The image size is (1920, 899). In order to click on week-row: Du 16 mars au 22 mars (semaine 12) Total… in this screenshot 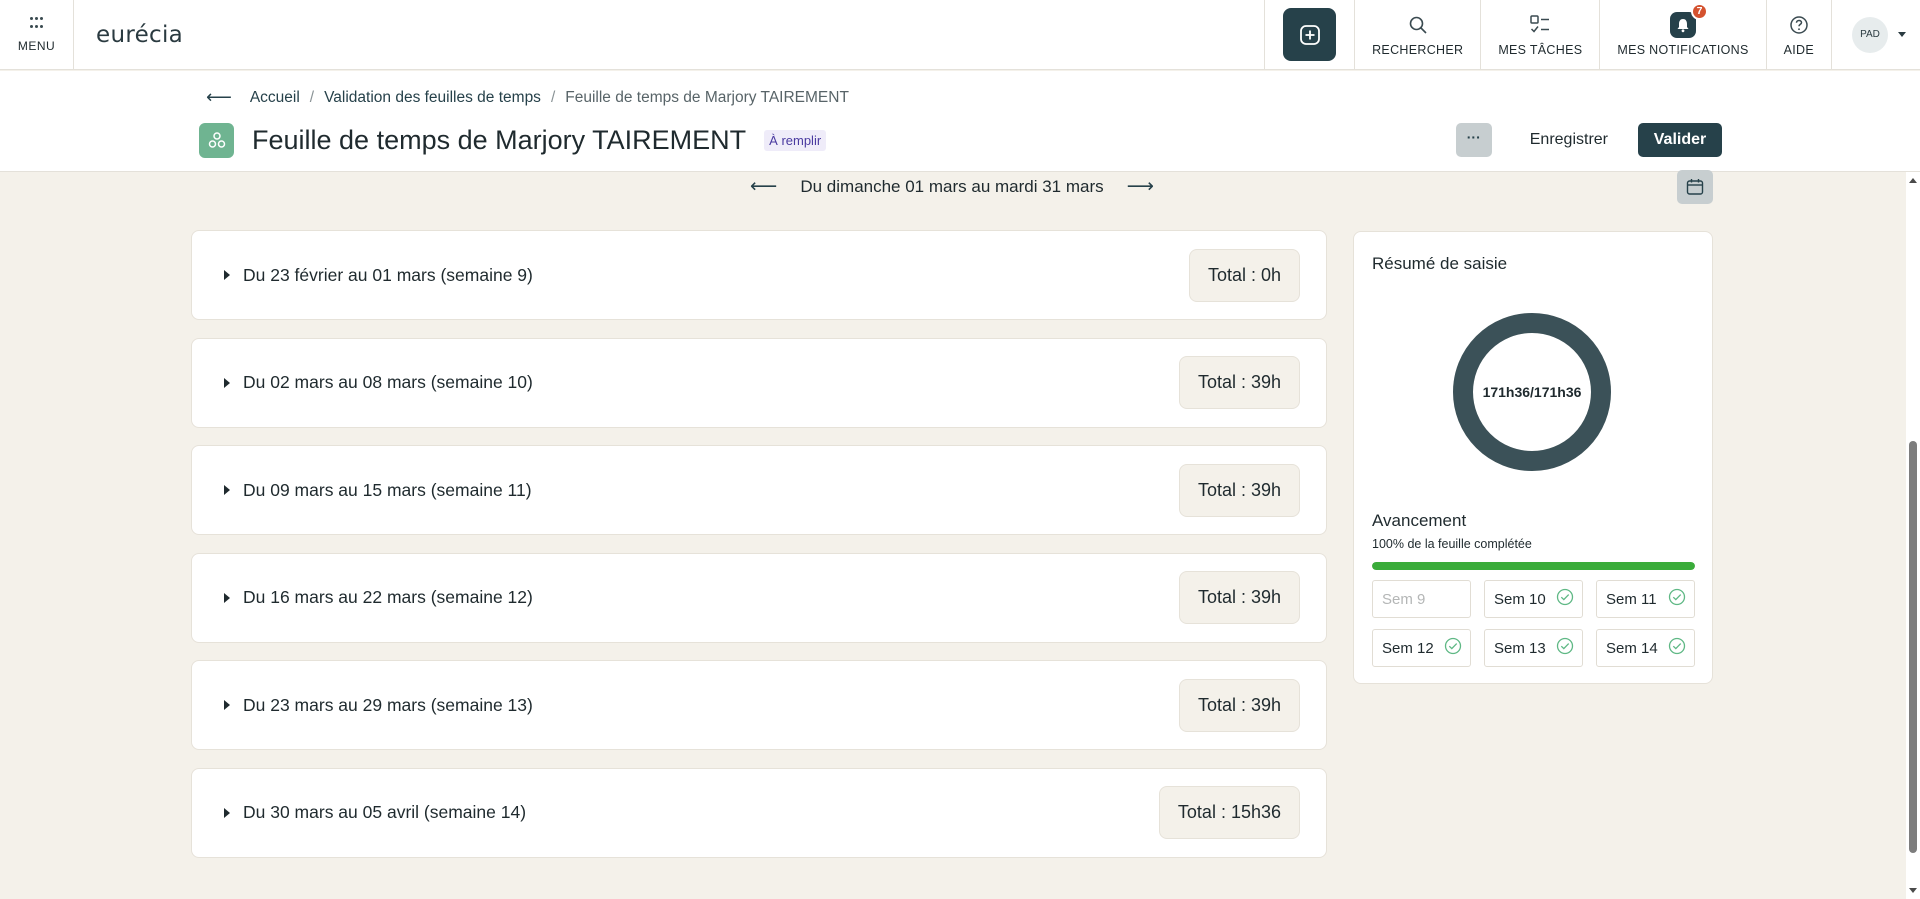, I will do `click(759, 597)`.